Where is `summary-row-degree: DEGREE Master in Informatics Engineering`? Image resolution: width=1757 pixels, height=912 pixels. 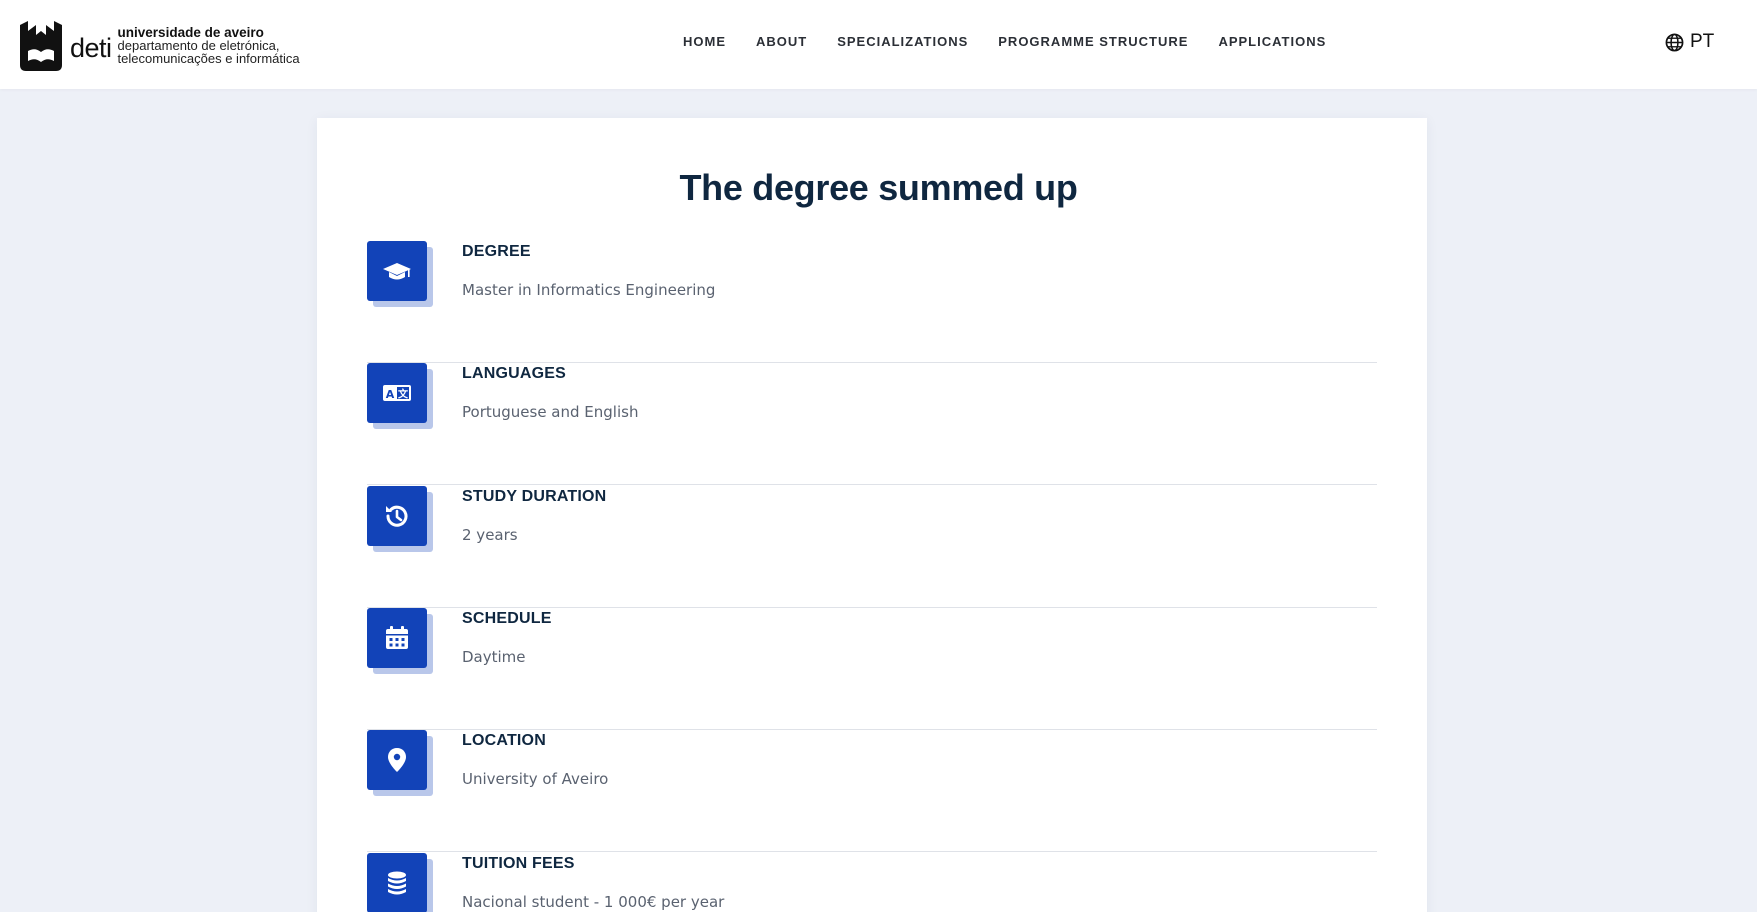 summary-row-degree: DEGREE Master in Informatics Engineering is located at coordinates (872, 302).